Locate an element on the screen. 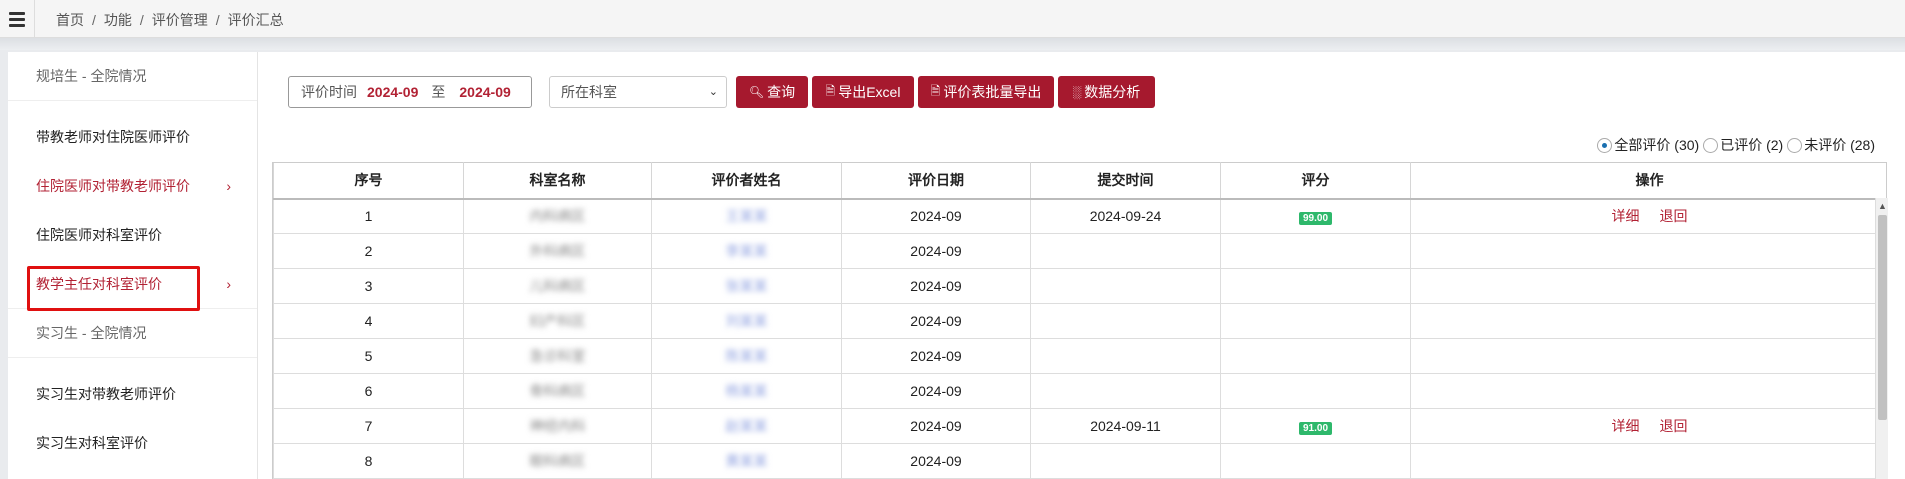 The image size is (1905, 479). evaluator-name-blurred: 杨某某 is located at coordinates (746, 391).